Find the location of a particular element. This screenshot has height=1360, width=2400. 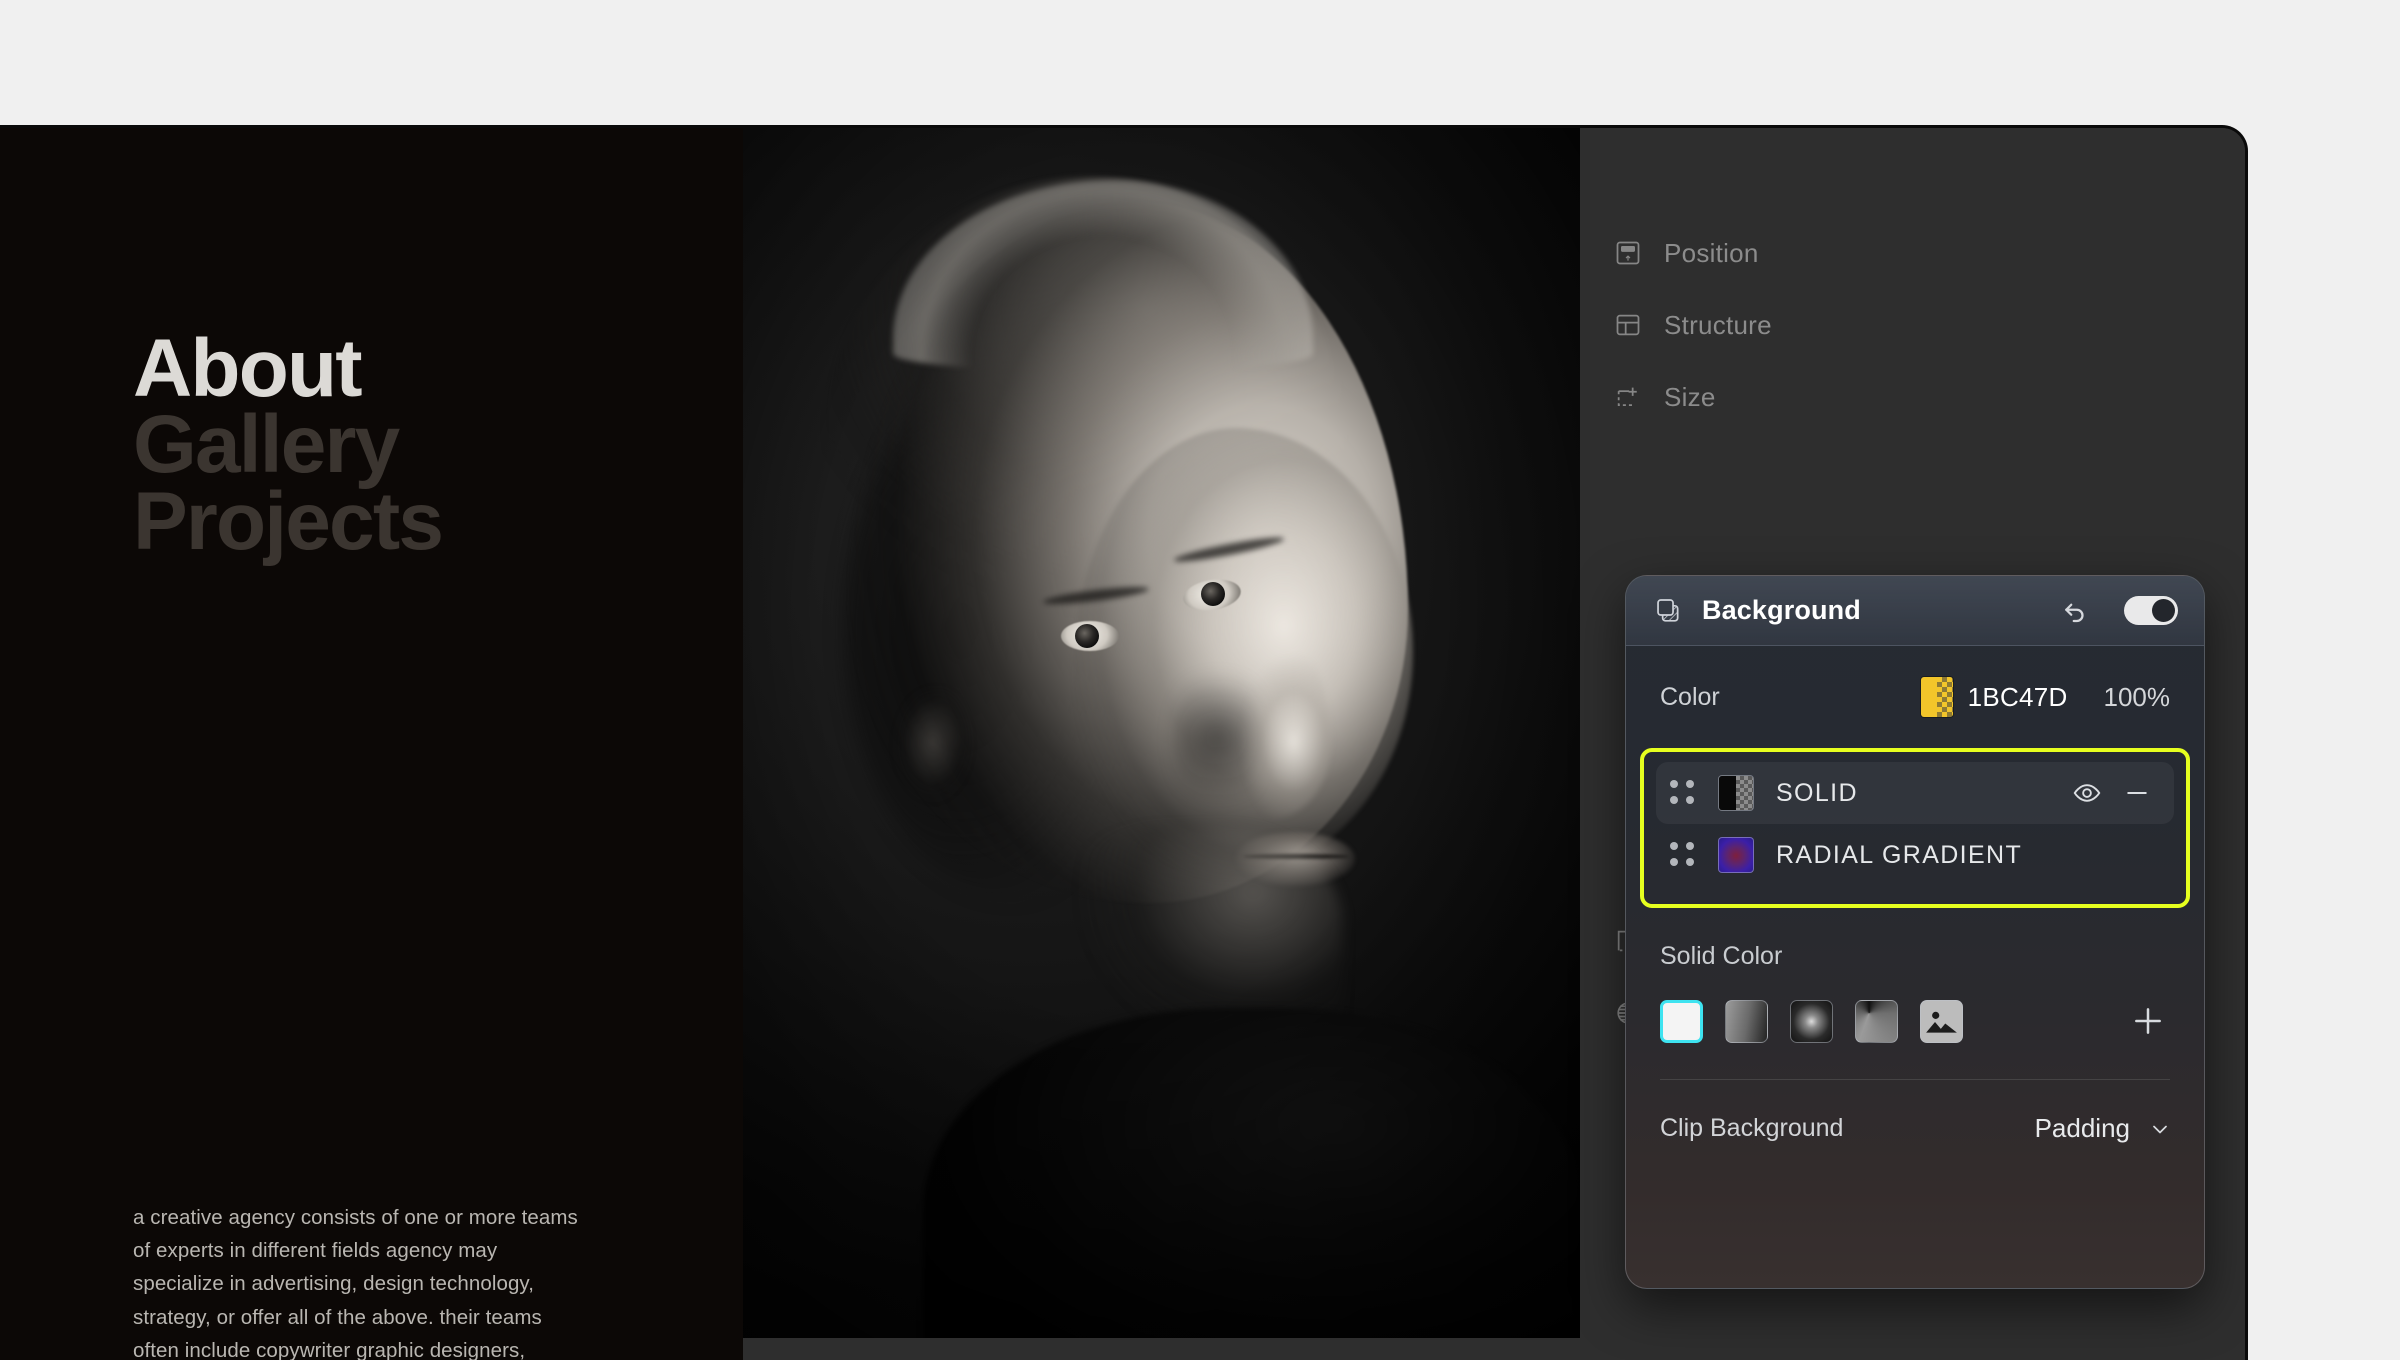

sidebar-item-structure: Structure is located at coordinates (1693, 325).